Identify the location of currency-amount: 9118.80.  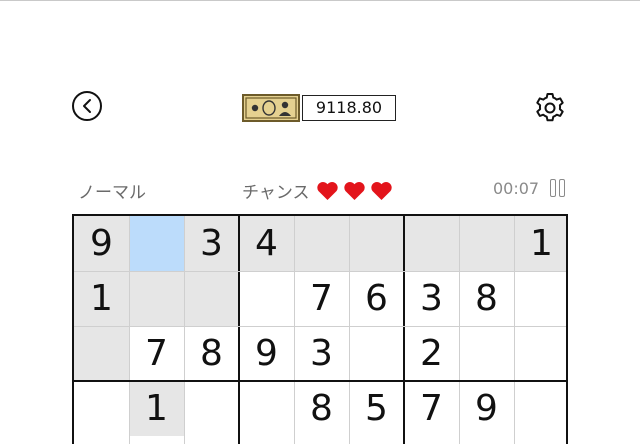
(349, 108).